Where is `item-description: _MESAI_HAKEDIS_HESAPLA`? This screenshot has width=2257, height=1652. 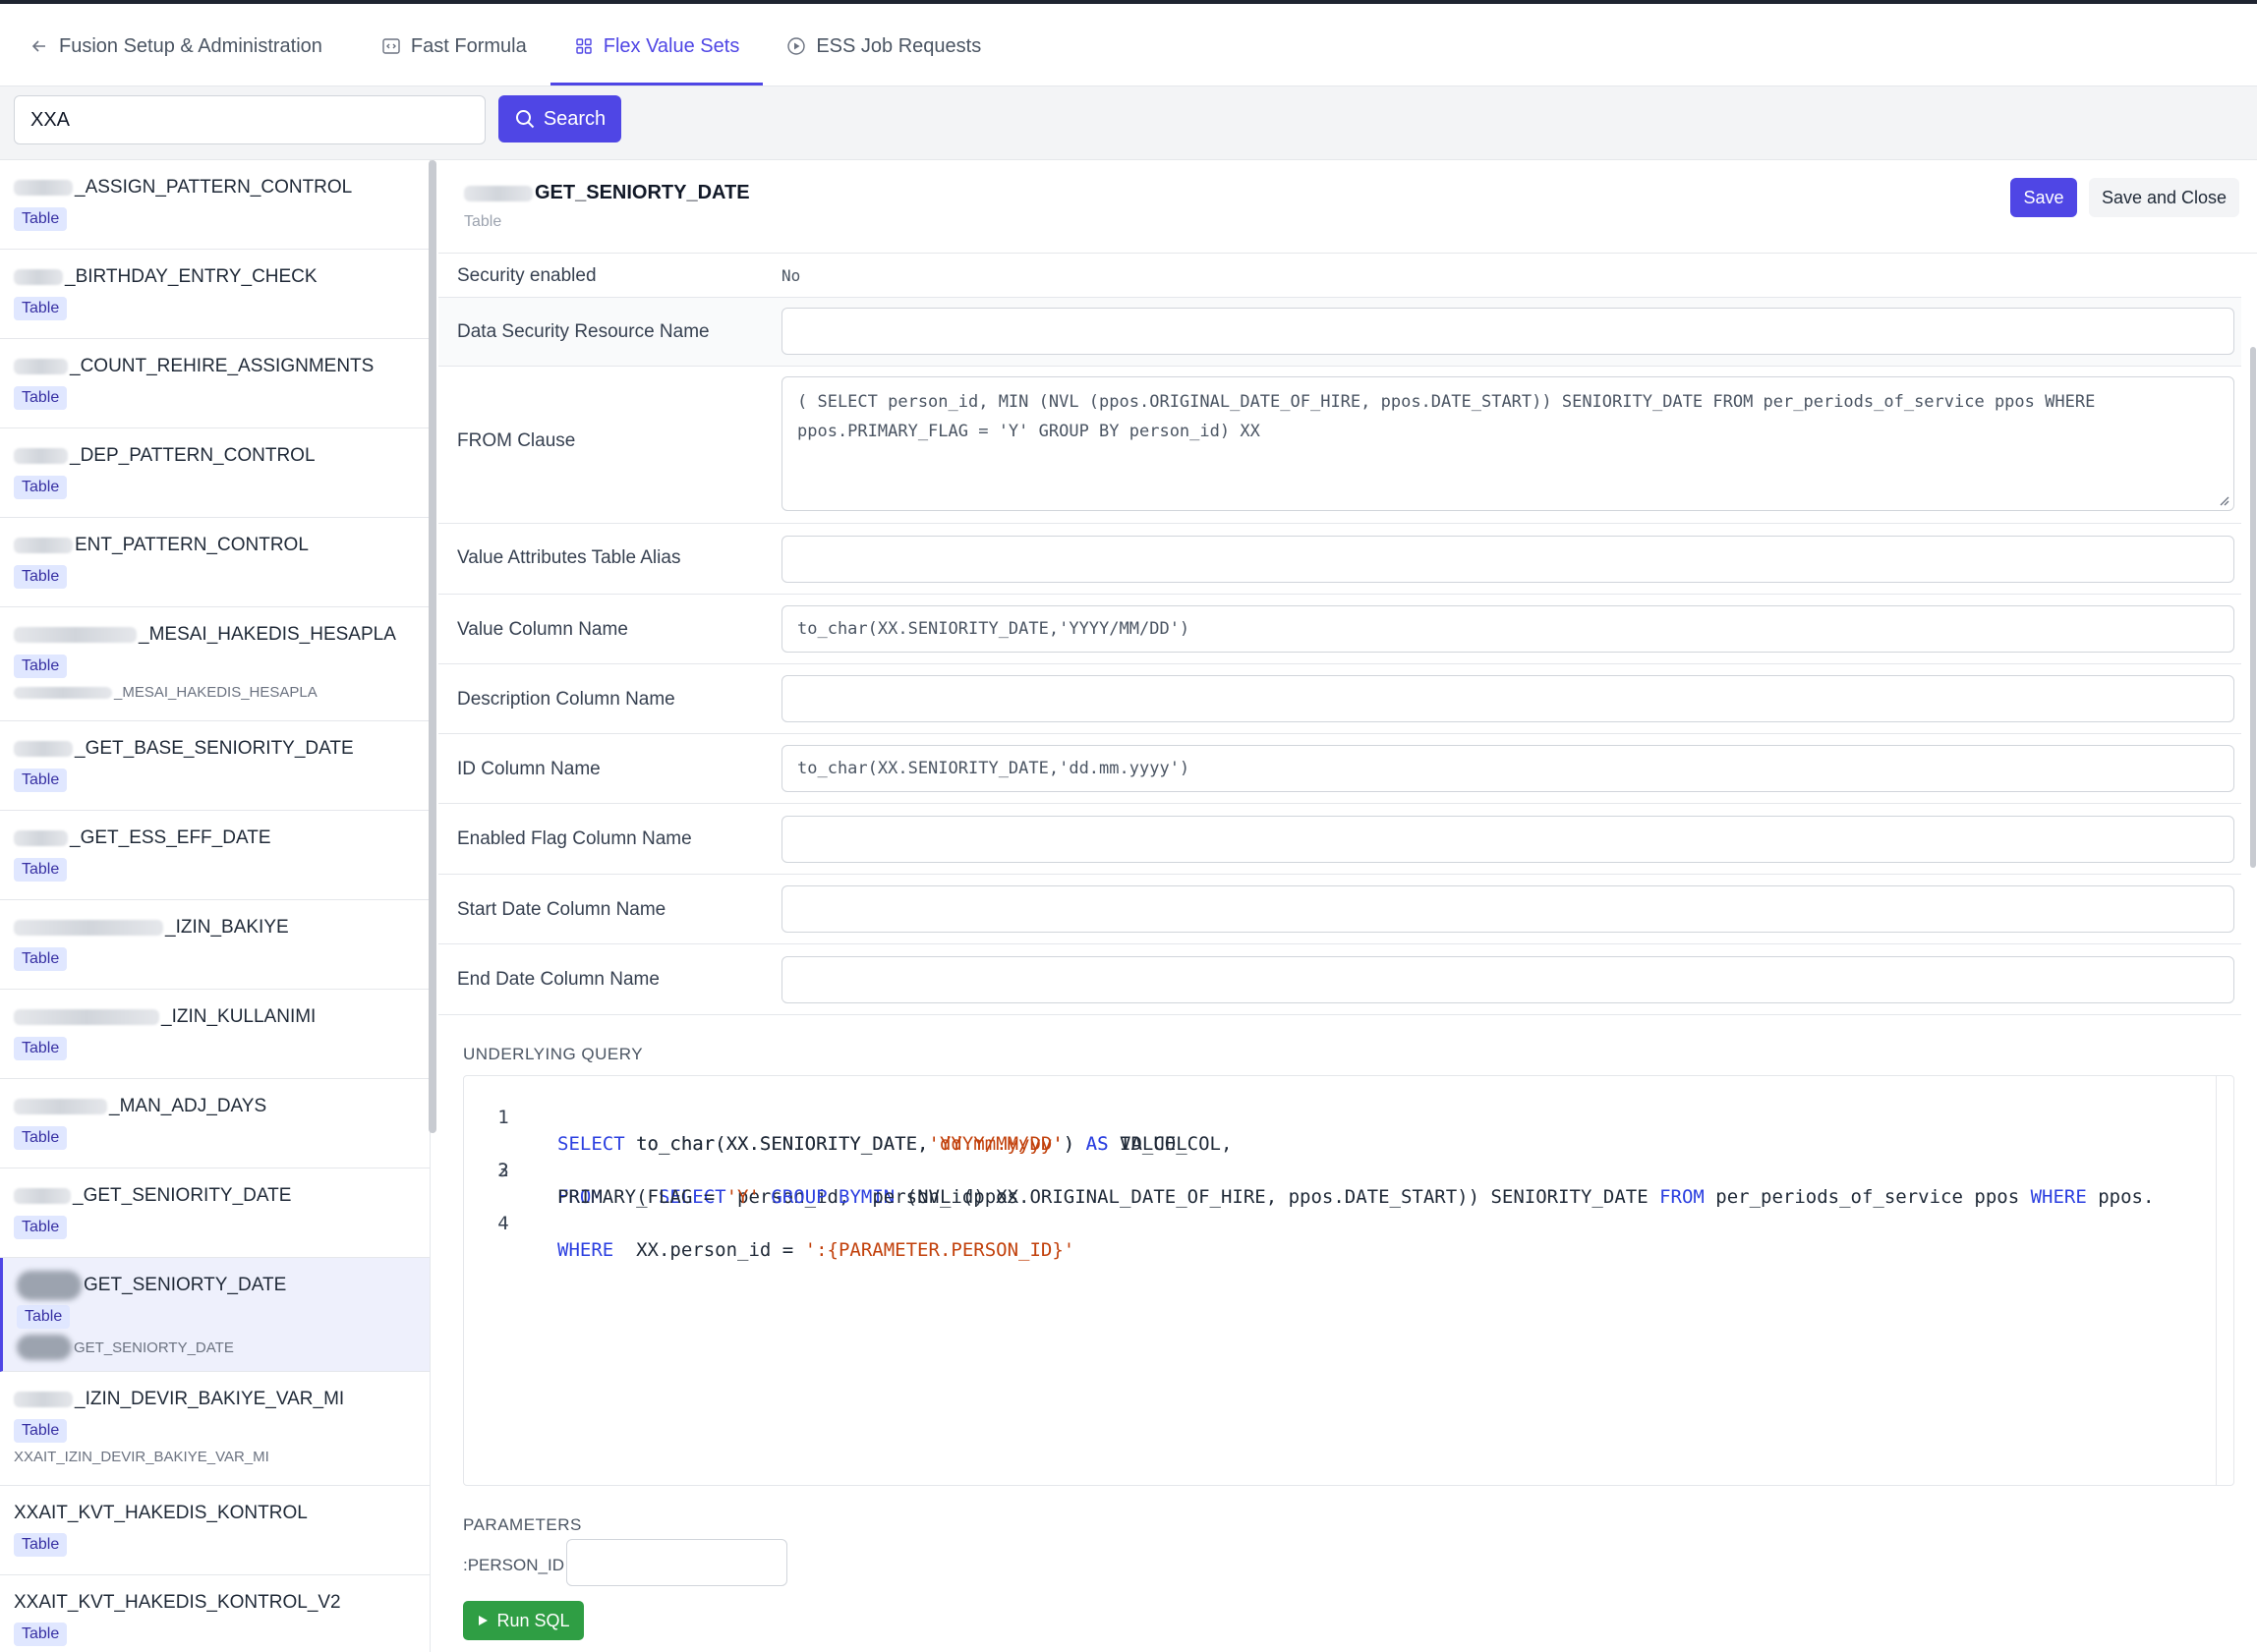 item-description: _MESAI_HAKEDIS_HESAPLA is located at coordinates (216, 692).